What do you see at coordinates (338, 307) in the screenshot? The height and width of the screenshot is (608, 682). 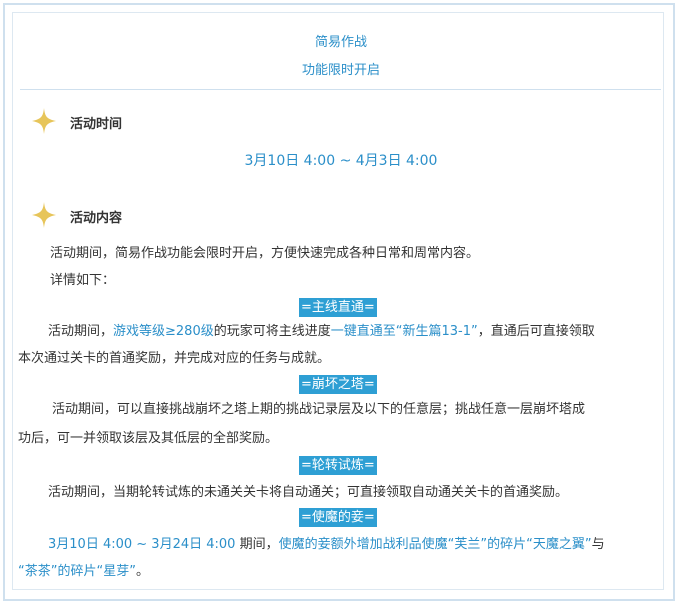 I see `tag-mainline: =主线直通=` at bounding box center [338, 307].